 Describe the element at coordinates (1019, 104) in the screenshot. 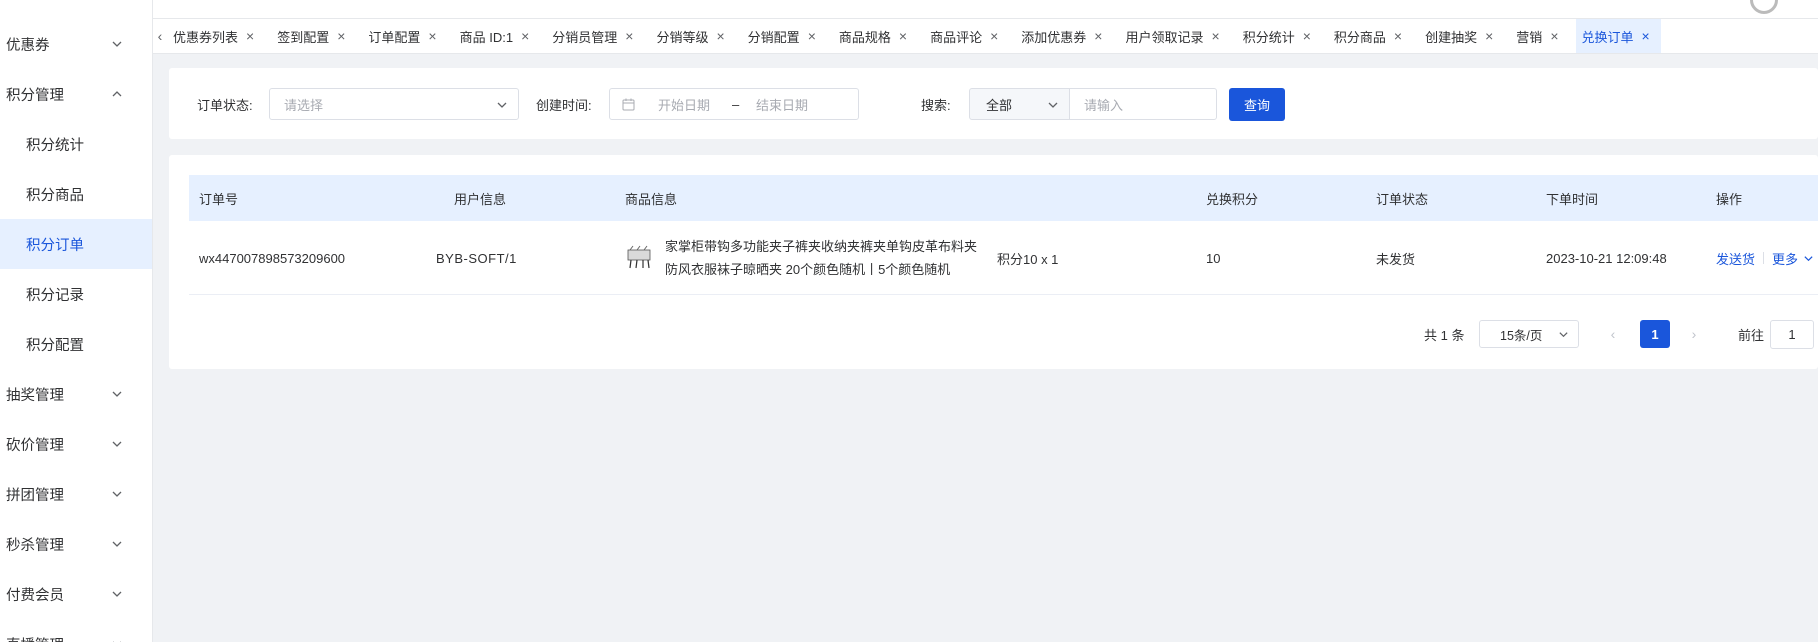

I see `search-scope-select: 全部` at that location.